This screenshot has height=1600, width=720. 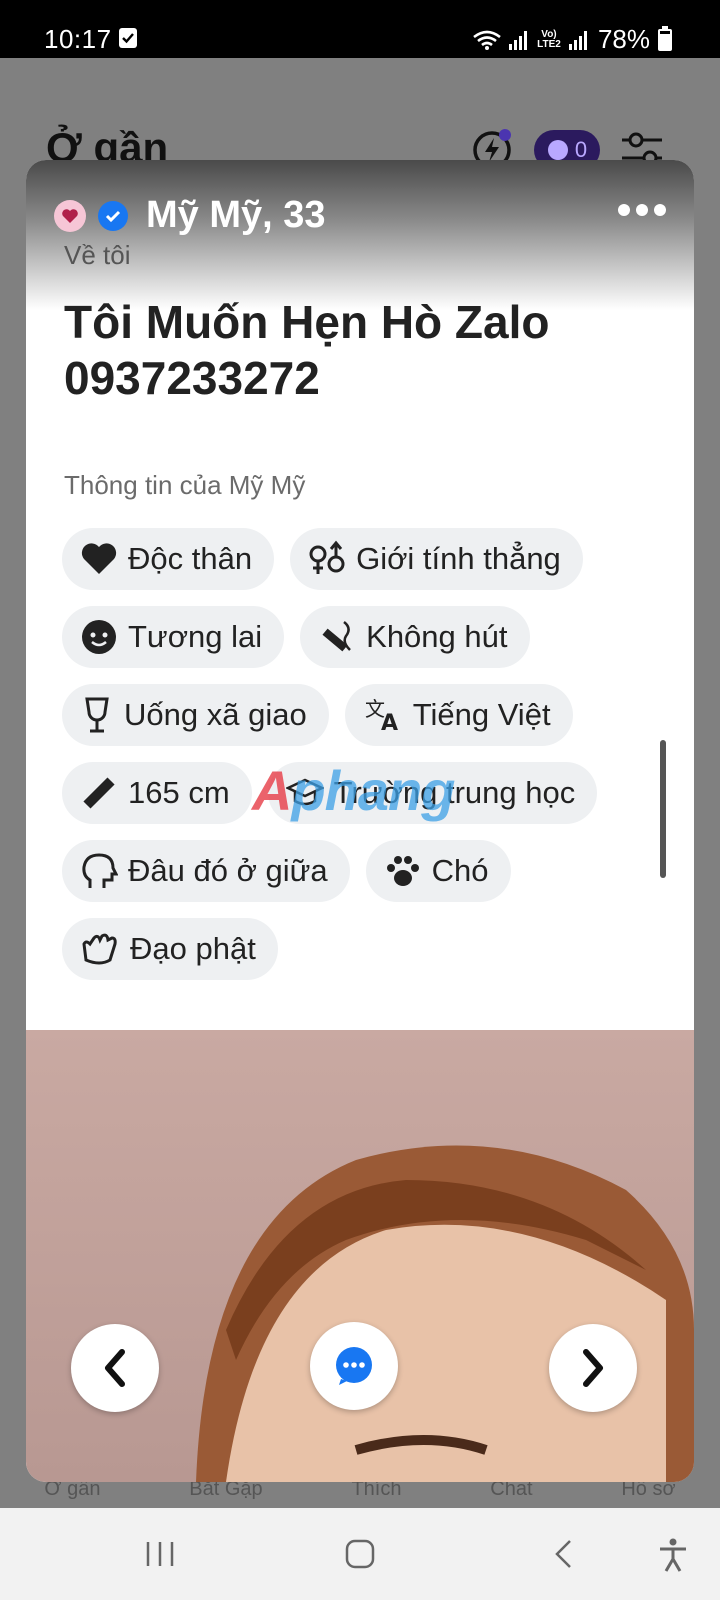 What do you see at coordinates (168, 559) in the screenshot?
I see `chip-relationship: Độc thân` at bounding box center [168, 559].